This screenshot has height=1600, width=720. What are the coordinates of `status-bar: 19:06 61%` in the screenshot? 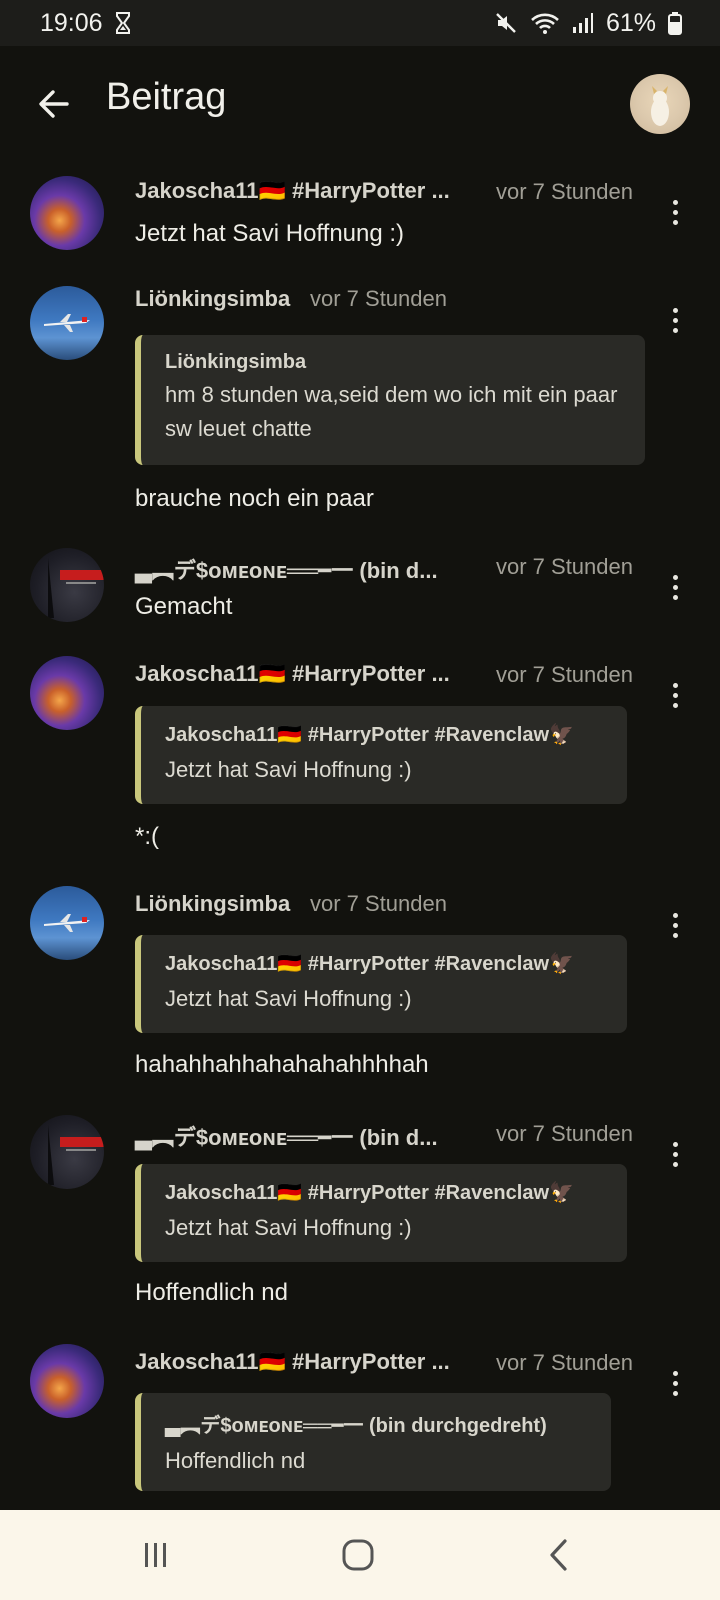 It's located at (360, 23).